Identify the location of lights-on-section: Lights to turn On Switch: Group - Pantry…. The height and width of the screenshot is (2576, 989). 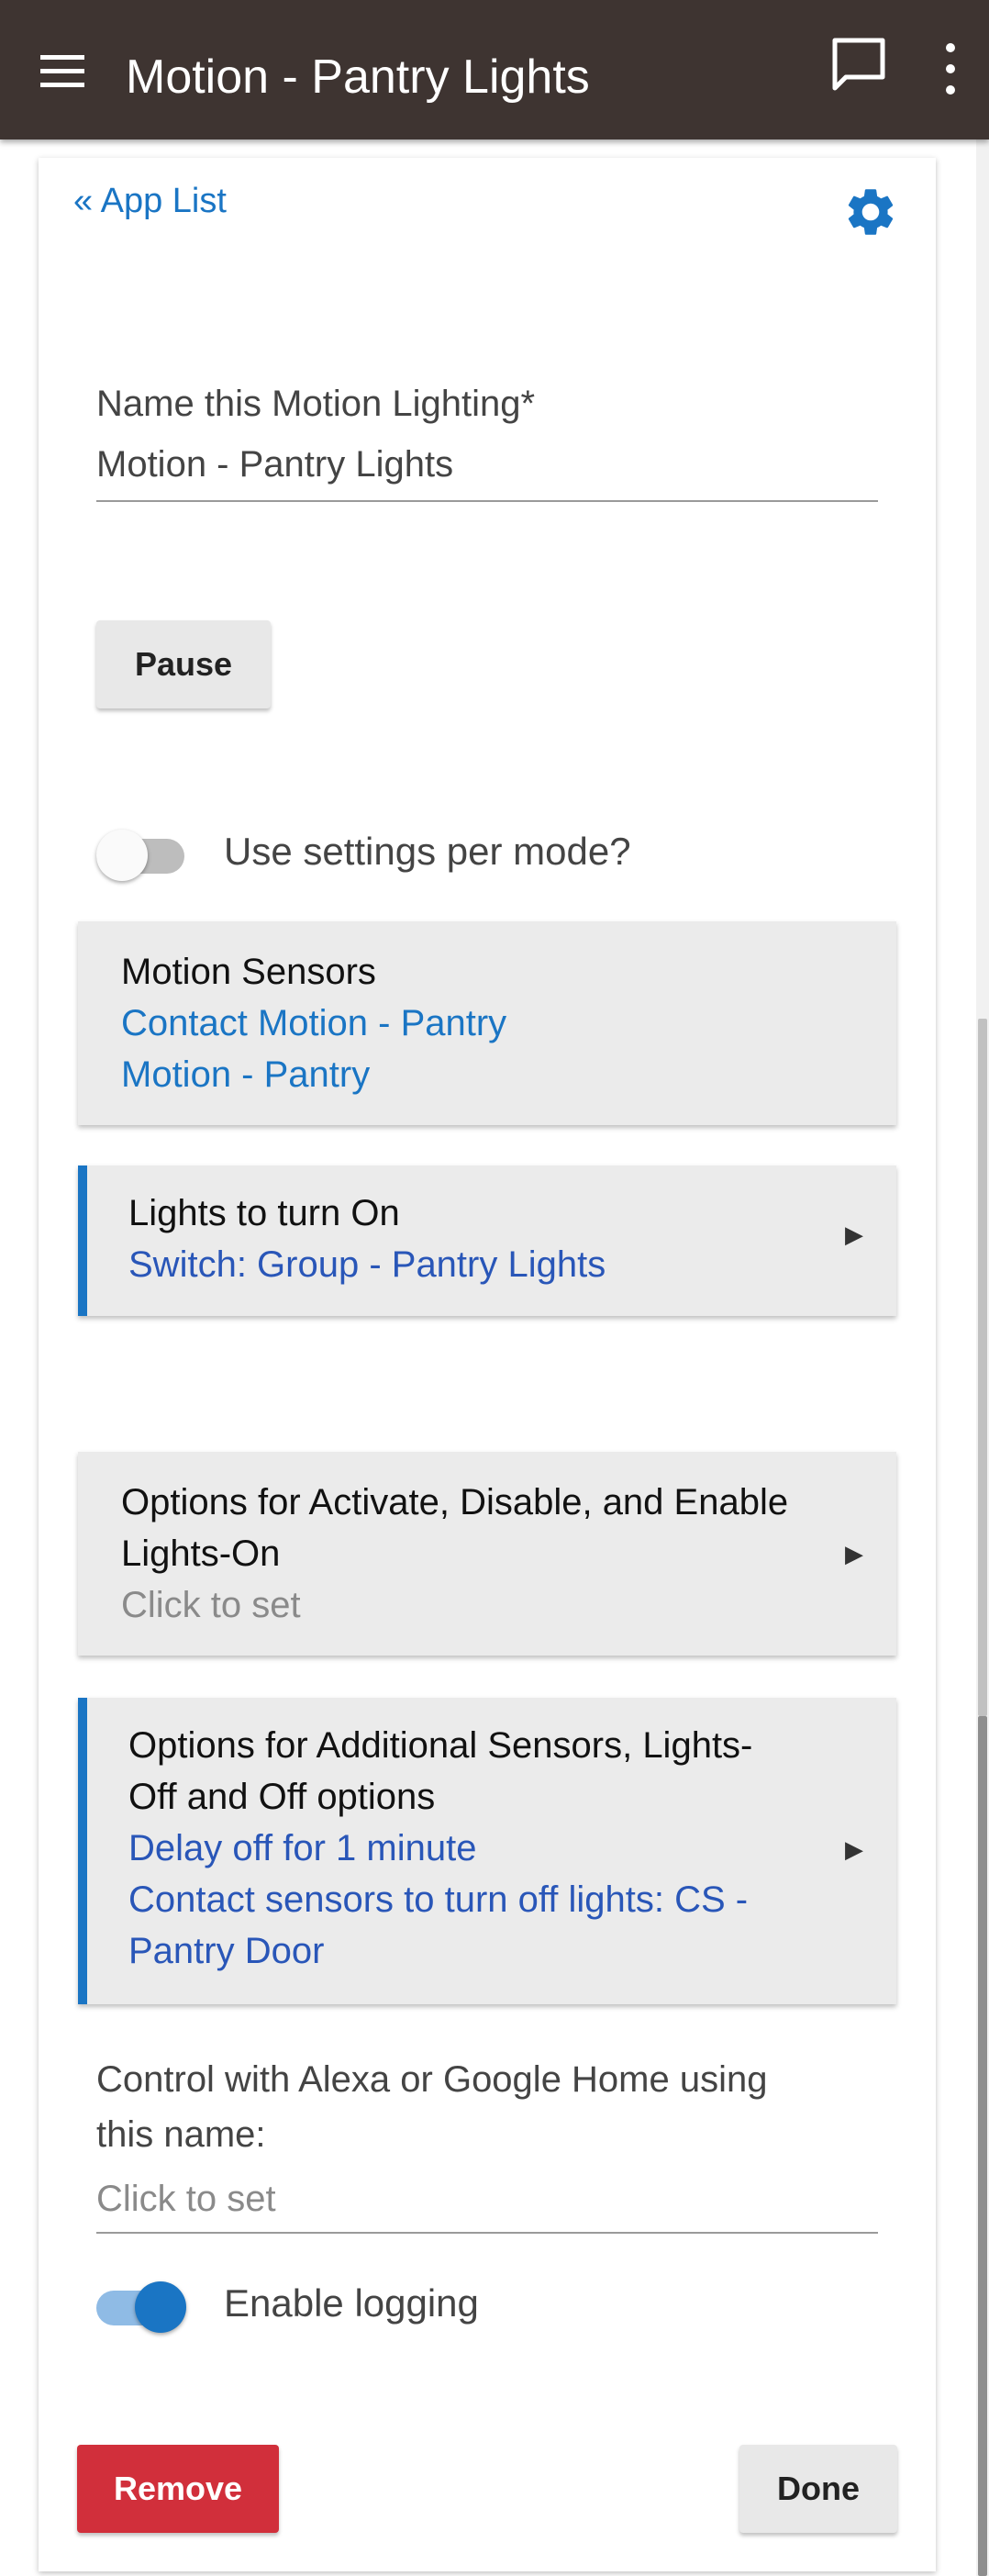
(487, 1240).